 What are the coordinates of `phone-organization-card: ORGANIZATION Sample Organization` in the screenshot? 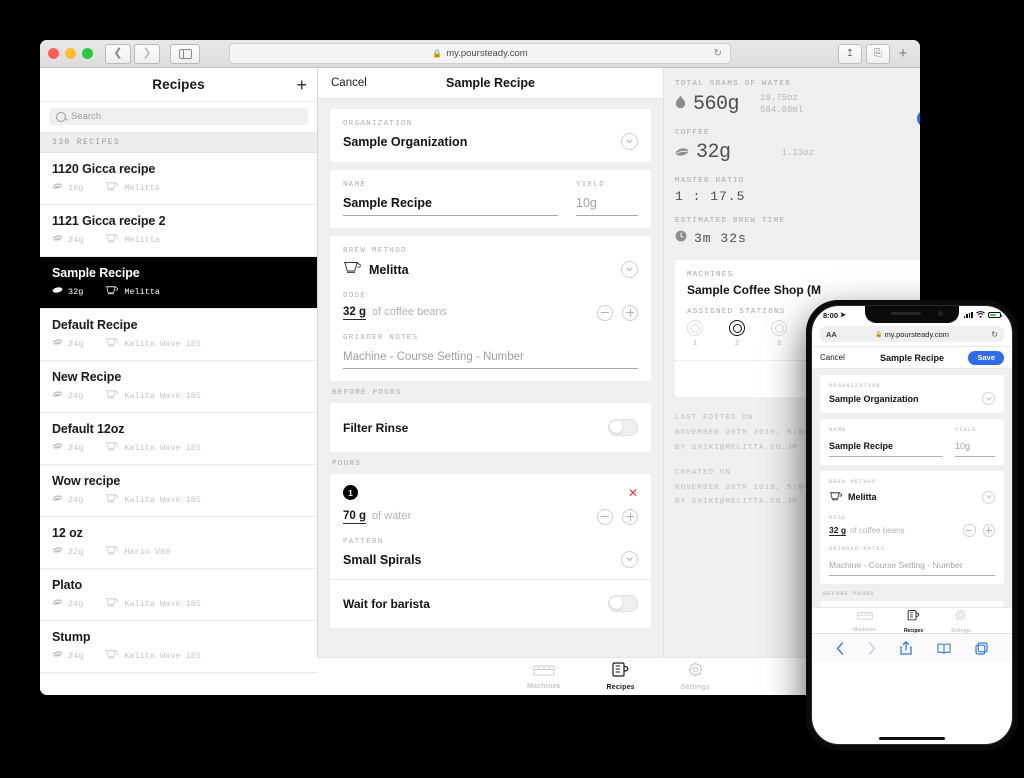 It's located at (912, 394).